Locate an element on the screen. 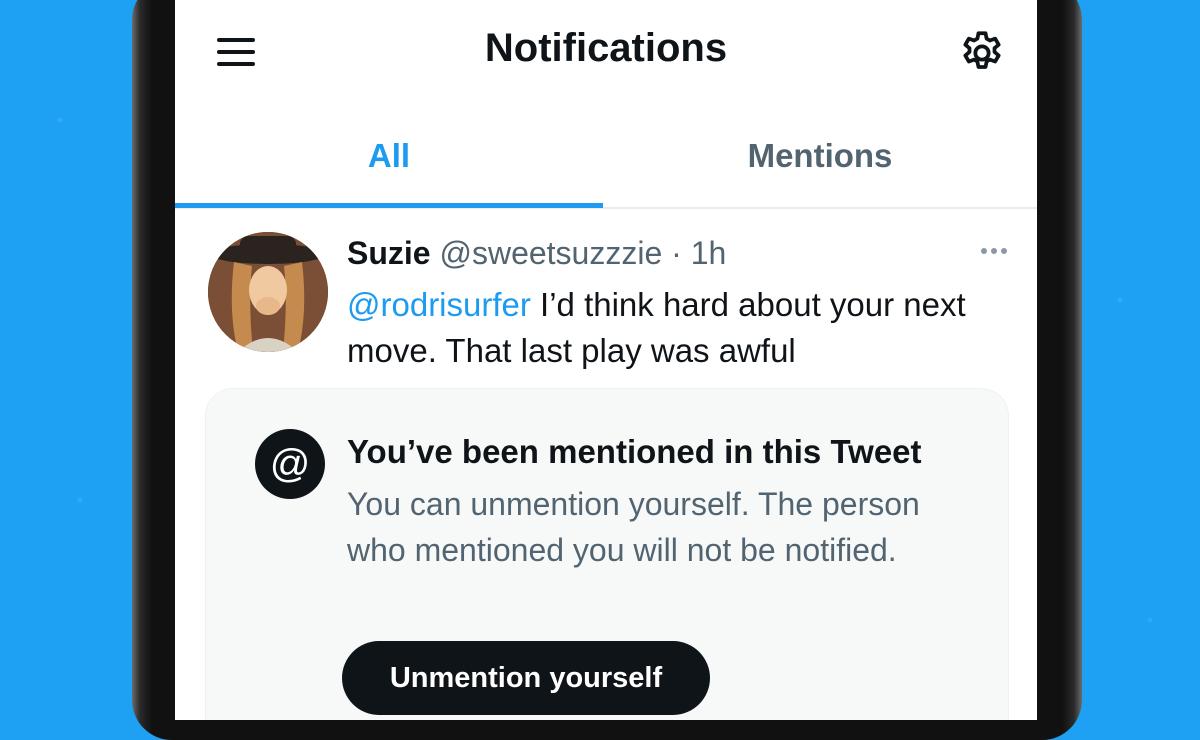  page-title: Notifications is located at coordinates (606, 48).